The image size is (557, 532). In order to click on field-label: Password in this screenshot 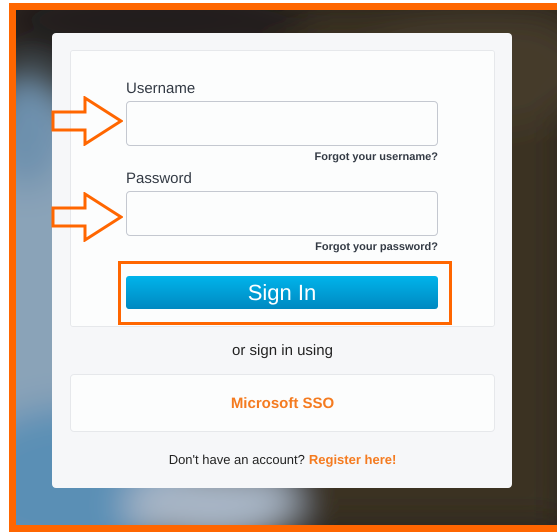, I will do `click(159, 179)`.